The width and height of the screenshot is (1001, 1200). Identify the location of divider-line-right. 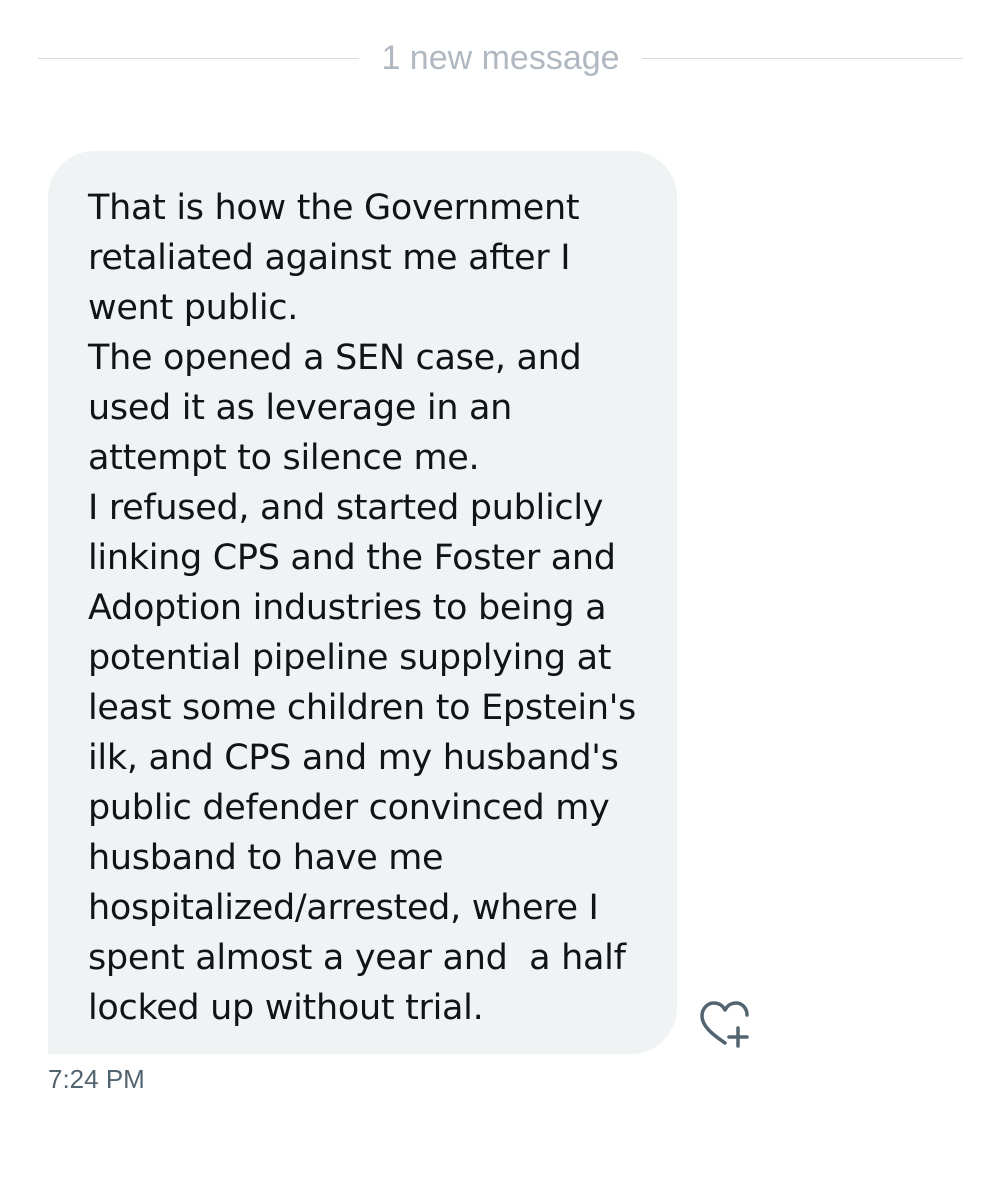
(802, 58).